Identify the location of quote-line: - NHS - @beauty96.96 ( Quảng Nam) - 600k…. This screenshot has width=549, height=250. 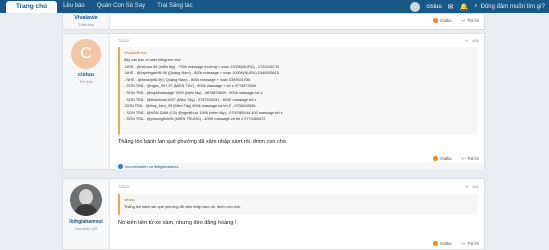
(187, 79).